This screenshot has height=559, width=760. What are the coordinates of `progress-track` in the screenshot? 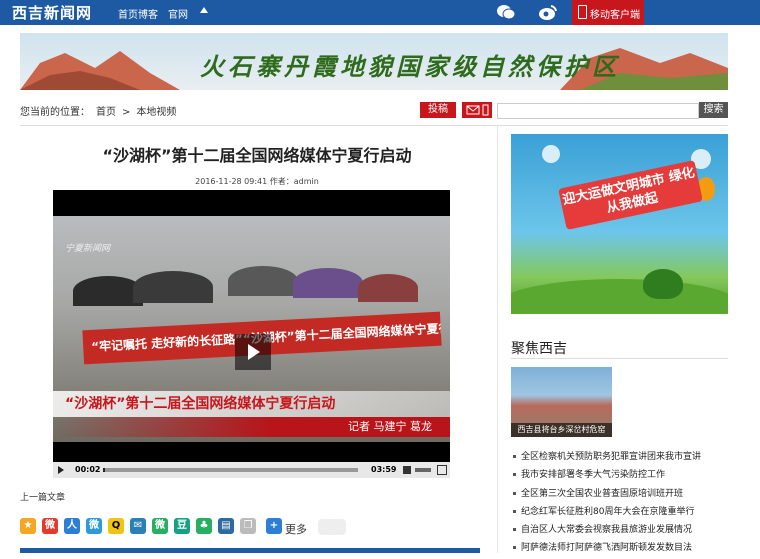 It's located at (230, 470).